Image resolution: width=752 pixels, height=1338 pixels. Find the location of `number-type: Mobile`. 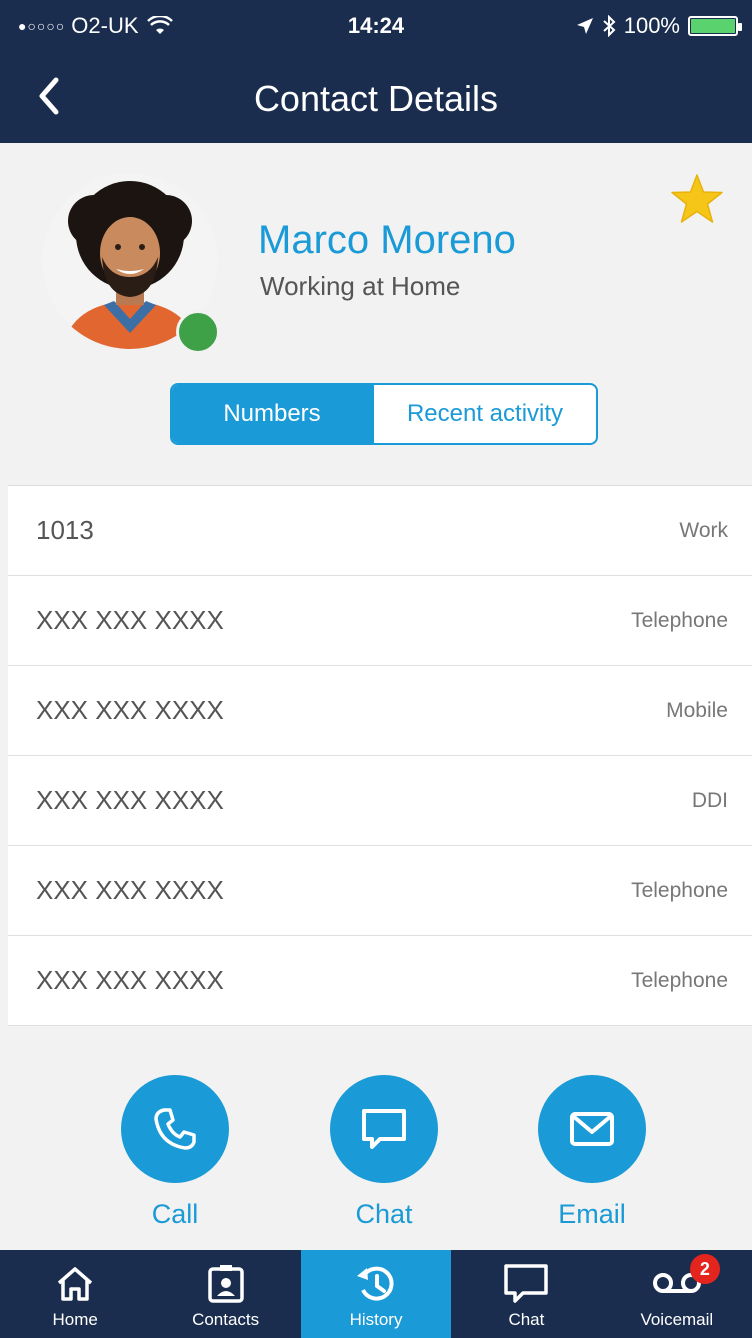

number-type: Mobile is located at coordinates (697, 710).